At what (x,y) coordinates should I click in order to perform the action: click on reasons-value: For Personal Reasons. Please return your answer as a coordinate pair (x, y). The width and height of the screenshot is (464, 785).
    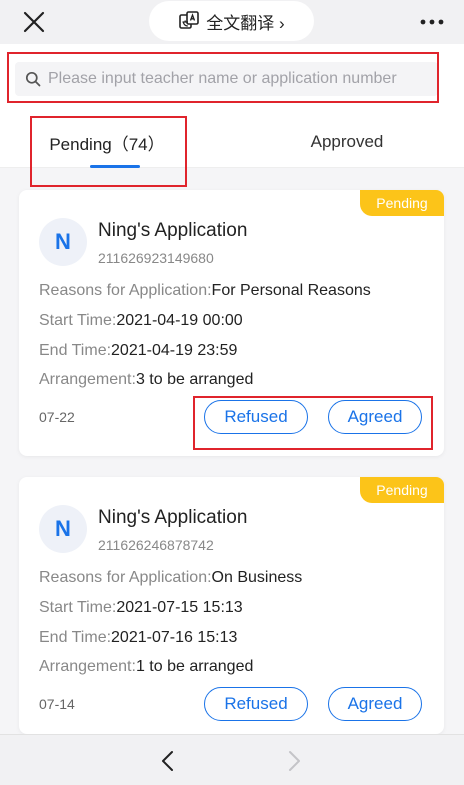
    Looking at the image, I should click on (291, 290).